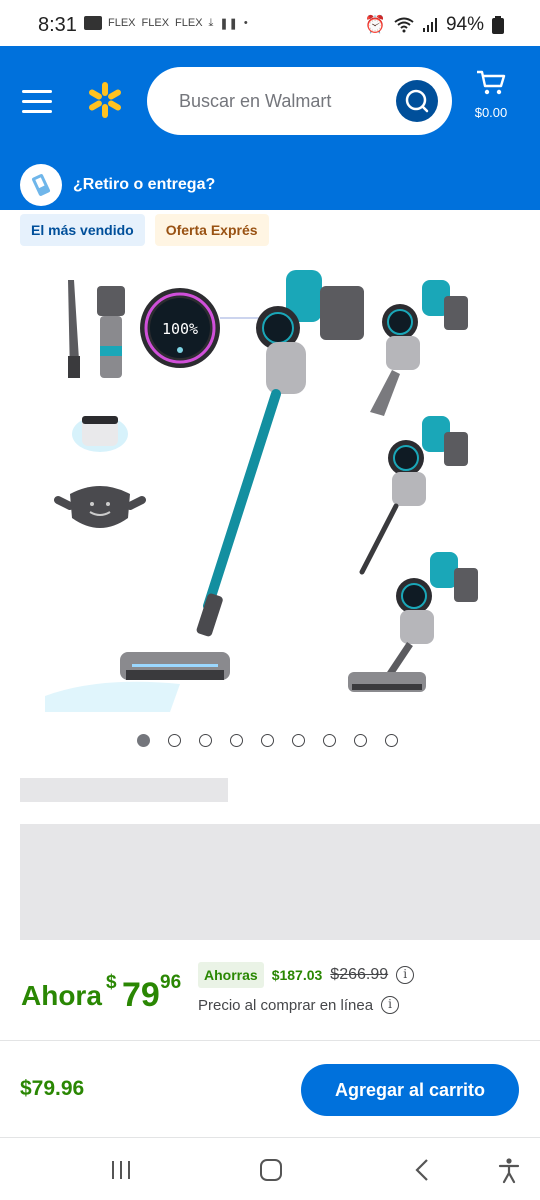  I want to click on battery-percent: 94%, so click(464, 24).